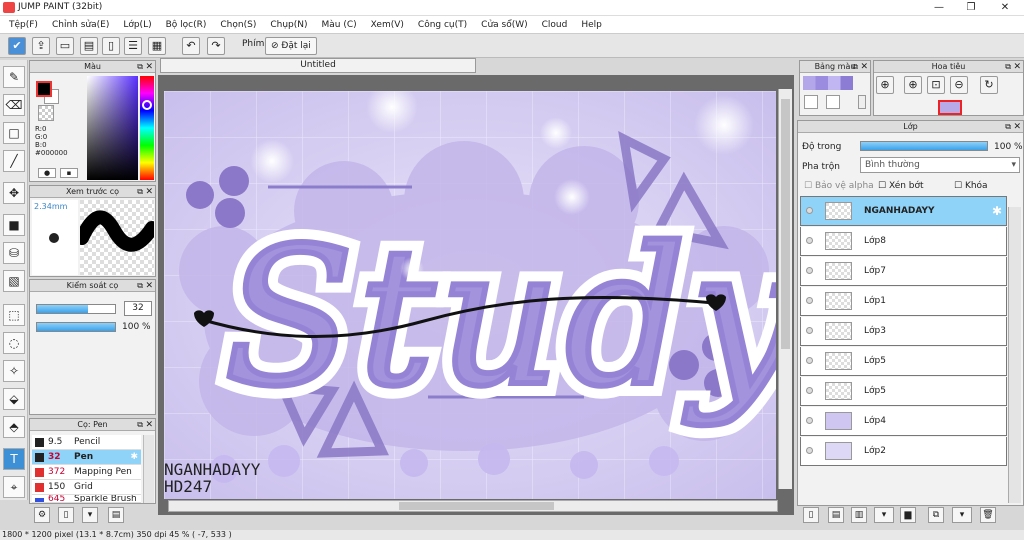  I want to click on maximize-button: ❐, so click(971, 8).